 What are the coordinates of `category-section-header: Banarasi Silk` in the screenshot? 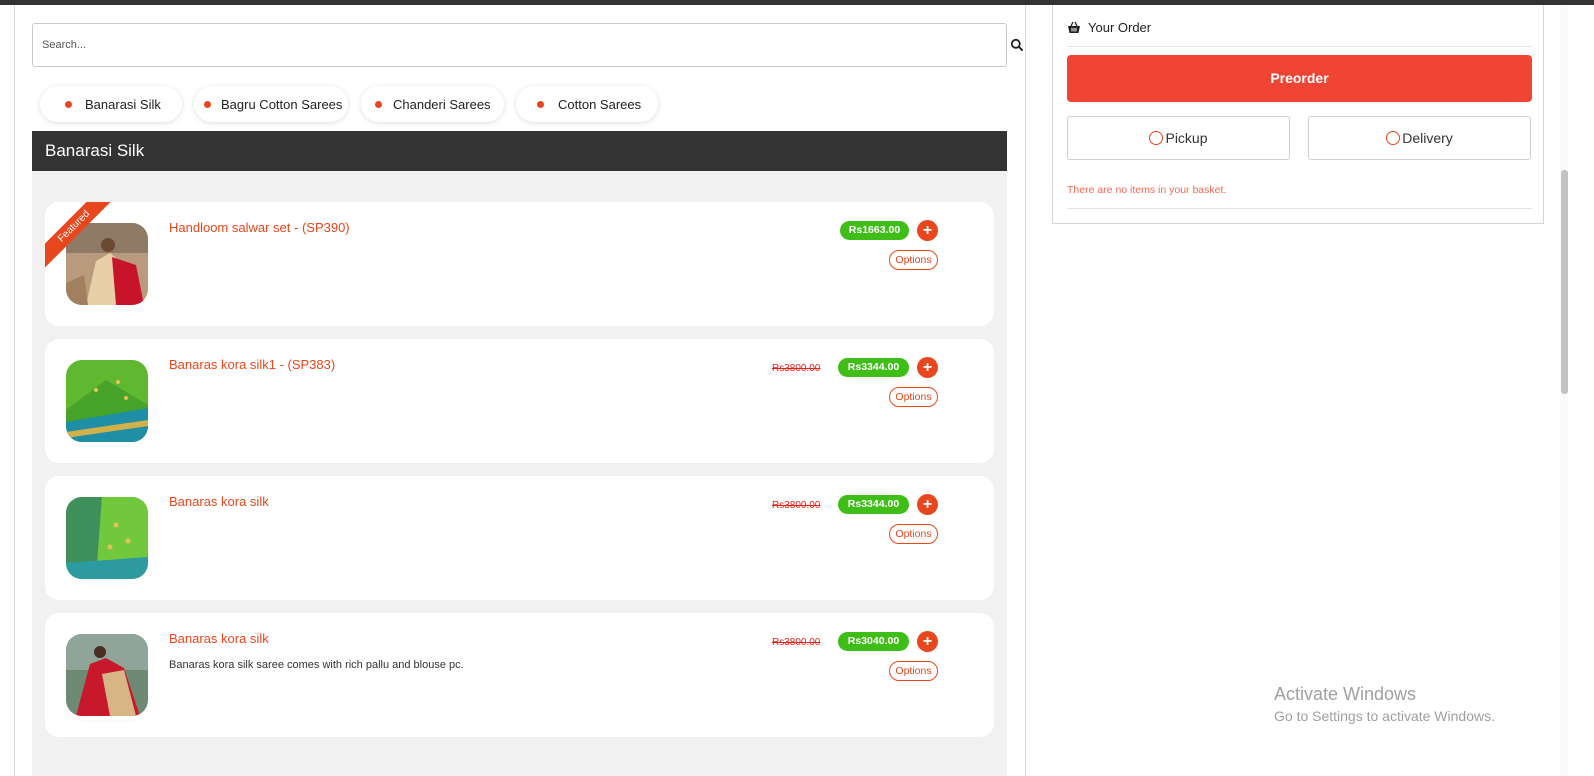 It's located at (519, 151).